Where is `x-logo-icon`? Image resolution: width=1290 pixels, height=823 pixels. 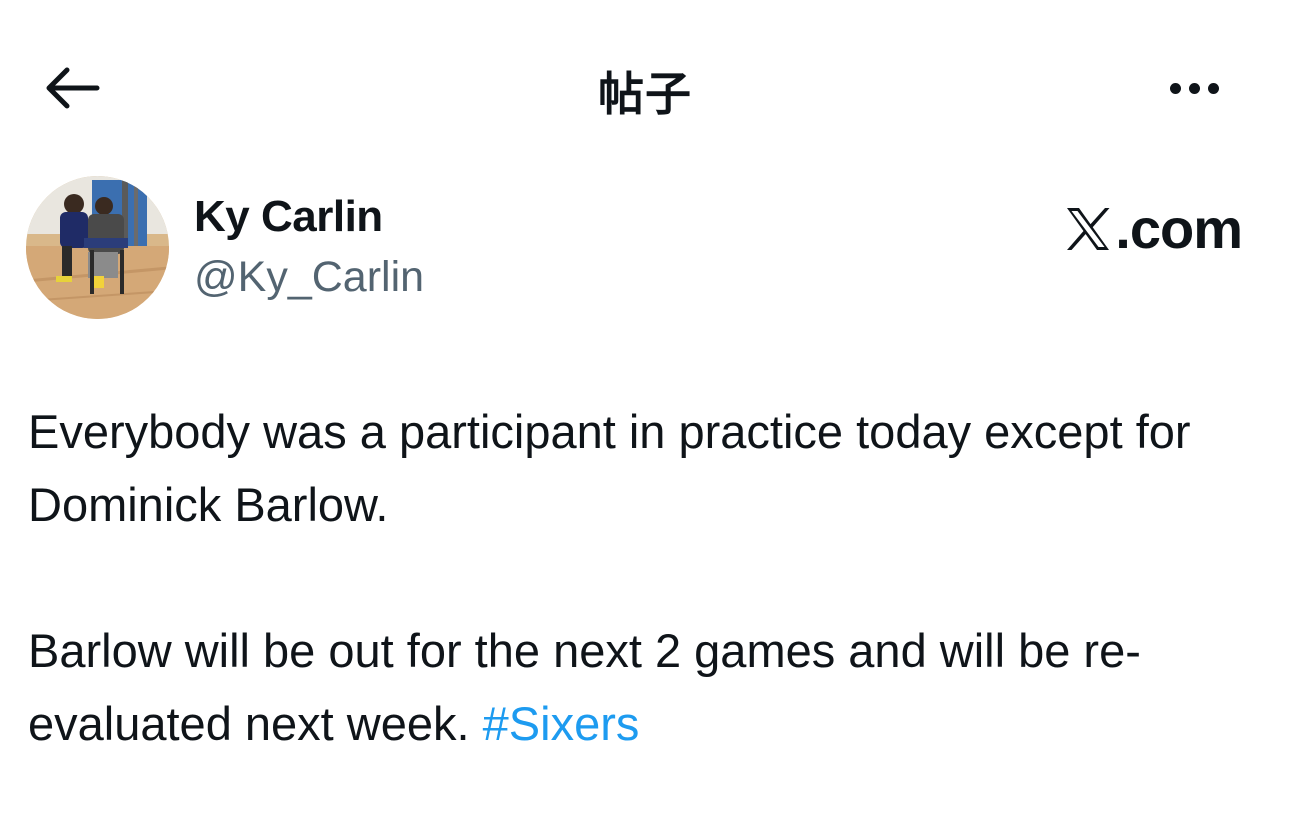 x-logo-icon is located at coordinates (1088, 228).